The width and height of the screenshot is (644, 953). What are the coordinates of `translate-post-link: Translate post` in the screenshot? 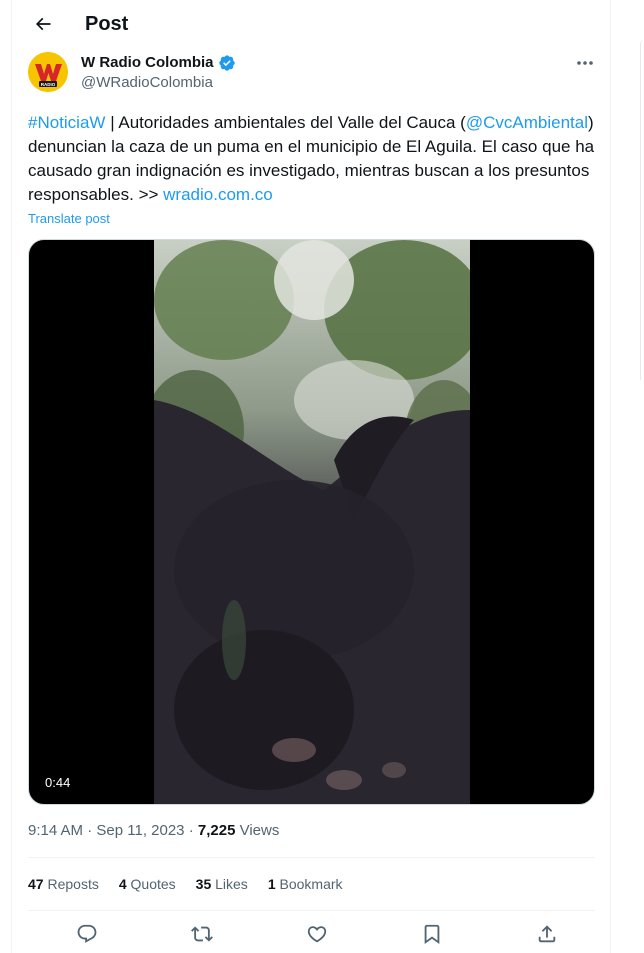 It's located at (69, 219).